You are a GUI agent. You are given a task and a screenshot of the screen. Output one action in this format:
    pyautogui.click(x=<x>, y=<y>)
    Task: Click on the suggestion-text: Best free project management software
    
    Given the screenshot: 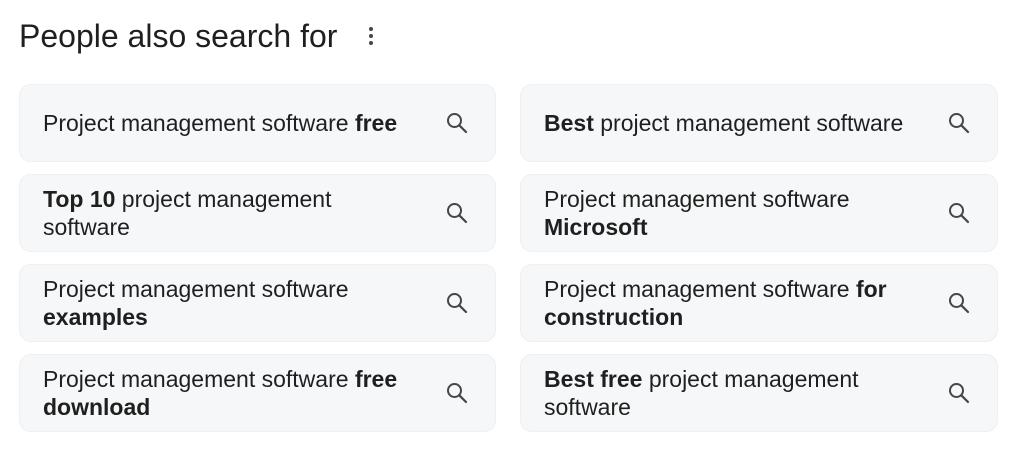 What is the action you would take?
    pyautogui.click(x=734, y=393)
    